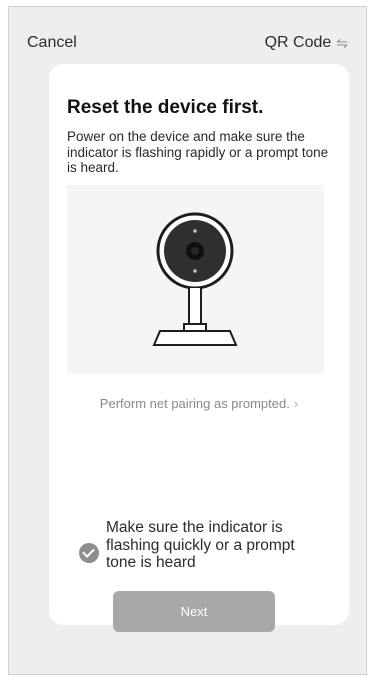 This screenshot has width=375, height=681. I want to click on chevron-right-icon: ›, so click(296, 403).